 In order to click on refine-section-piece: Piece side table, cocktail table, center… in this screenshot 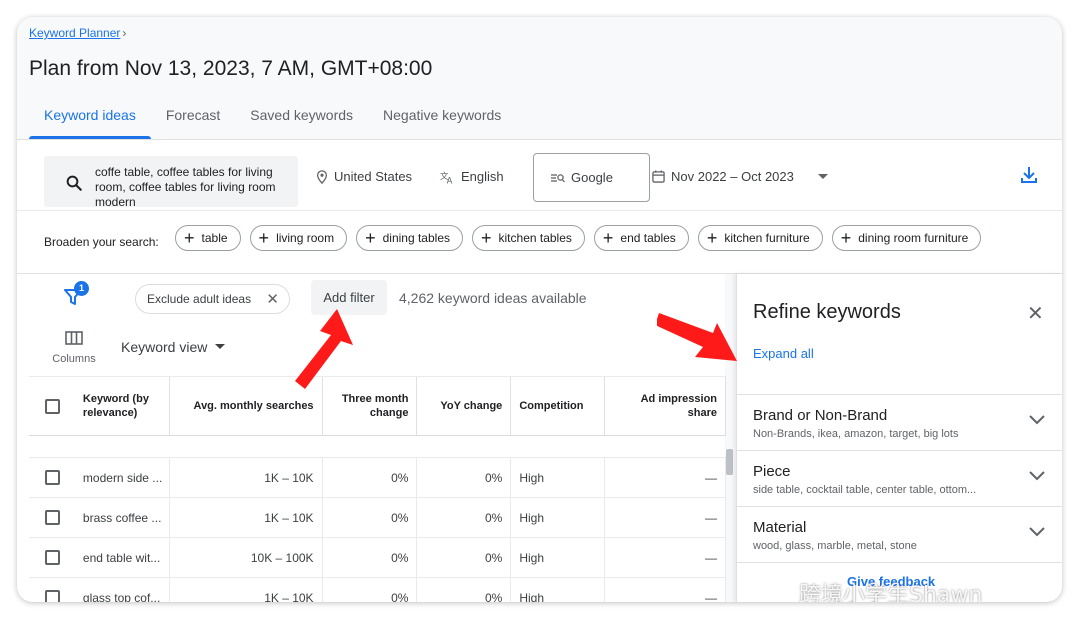, I will do `click(899, 478)`.